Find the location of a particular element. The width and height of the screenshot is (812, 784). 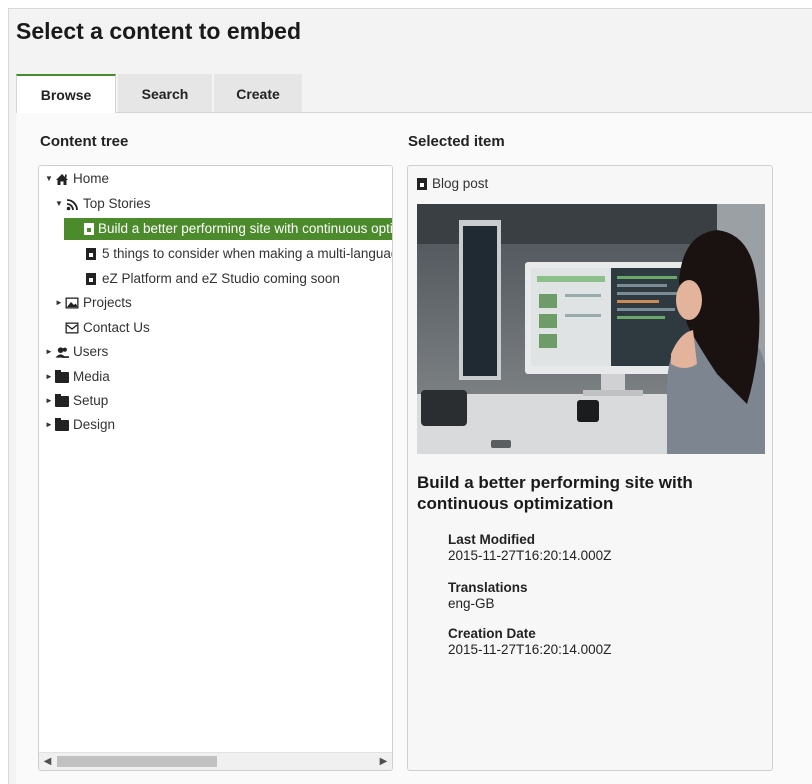

content-type: Blog post is located at coordinates (452, 183).